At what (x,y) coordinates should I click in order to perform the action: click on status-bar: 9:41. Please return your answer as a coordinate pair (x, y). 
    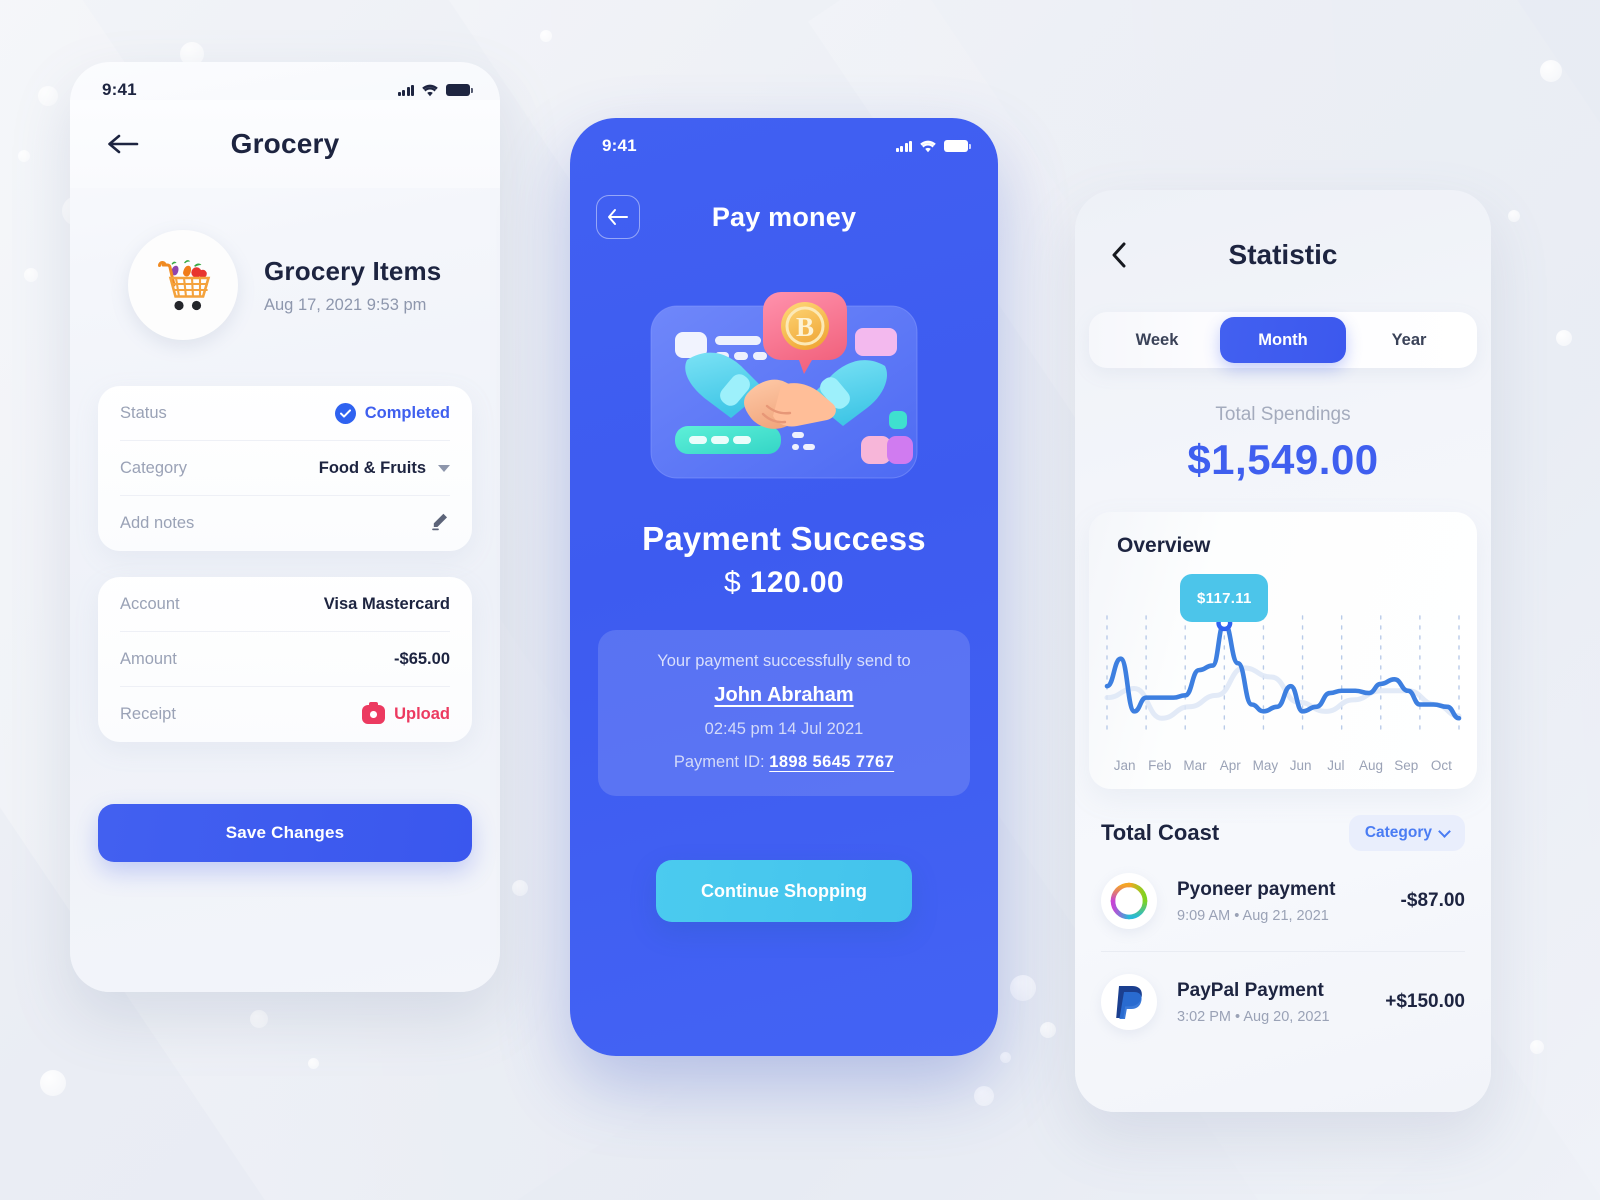
    Looking at the image, I should click on (784, 137).